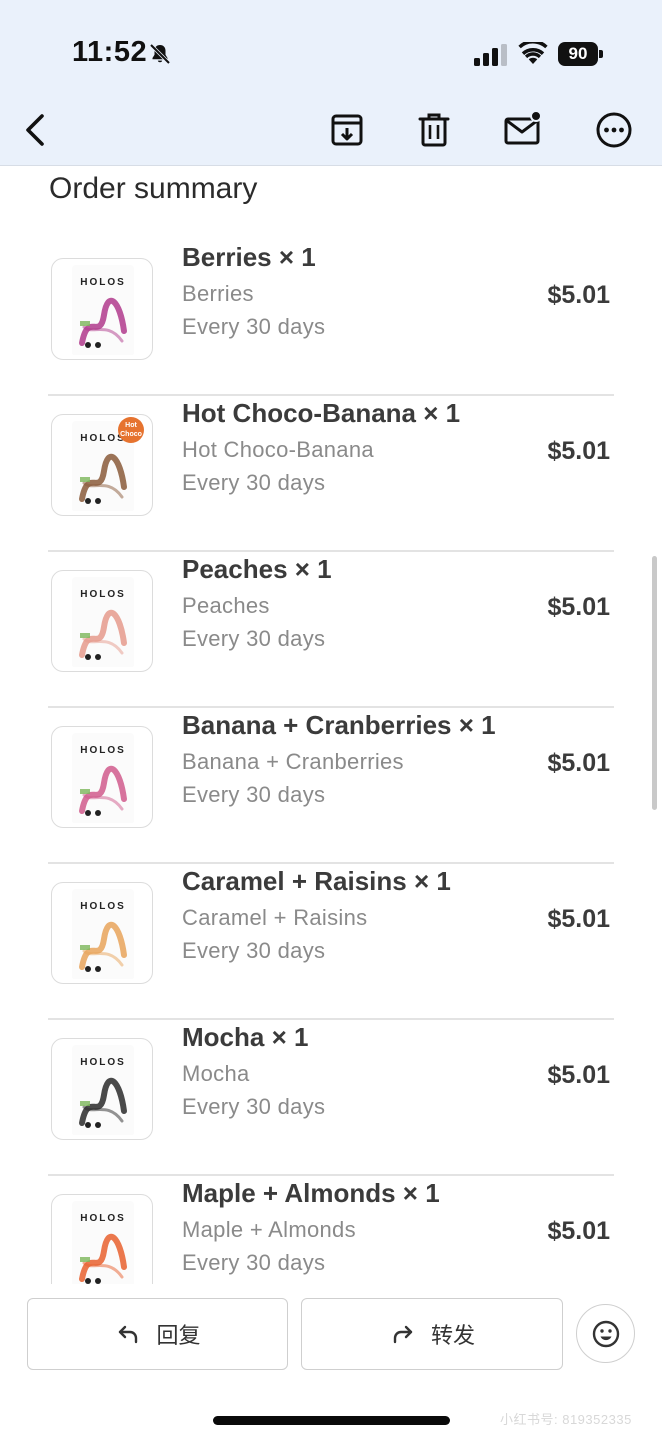 This screenshot has height=1440, width=662. What do you see at coordinates (311, 1193) in the screenshot?
I see `item-title: Maple + Almonds × 1` at bounding box center [311, 1193].